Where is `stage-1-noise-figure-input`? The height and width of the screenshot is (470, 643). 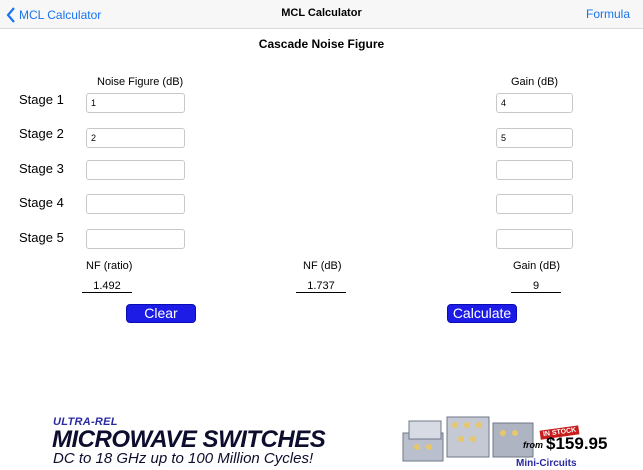
stage-1-noise-figure-input is located at coordinates (135, 103).